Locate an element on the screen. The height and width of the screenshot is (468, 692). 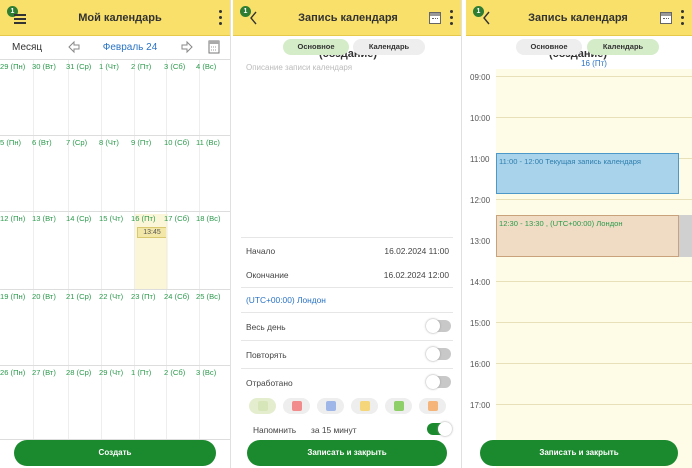
day-cell-label: 14 (Ср) is located at coordinates (78, 218).